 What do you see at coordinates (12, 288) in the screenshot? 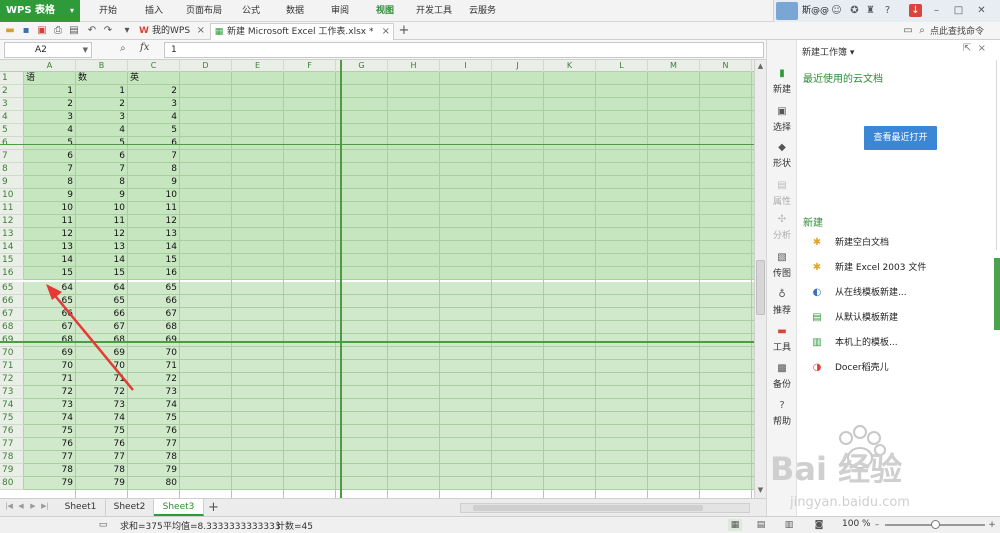
I see `row-header: 65` at bounding box center [12, 288].